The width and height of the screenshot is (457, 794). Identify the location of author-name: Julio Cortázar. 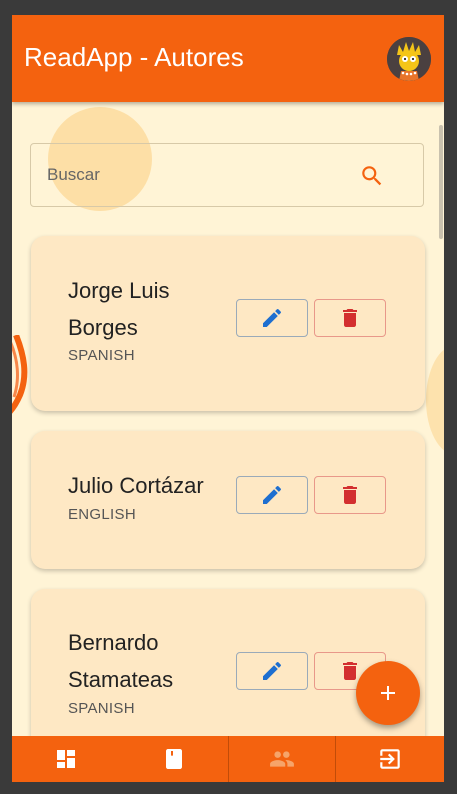
(136, 485).